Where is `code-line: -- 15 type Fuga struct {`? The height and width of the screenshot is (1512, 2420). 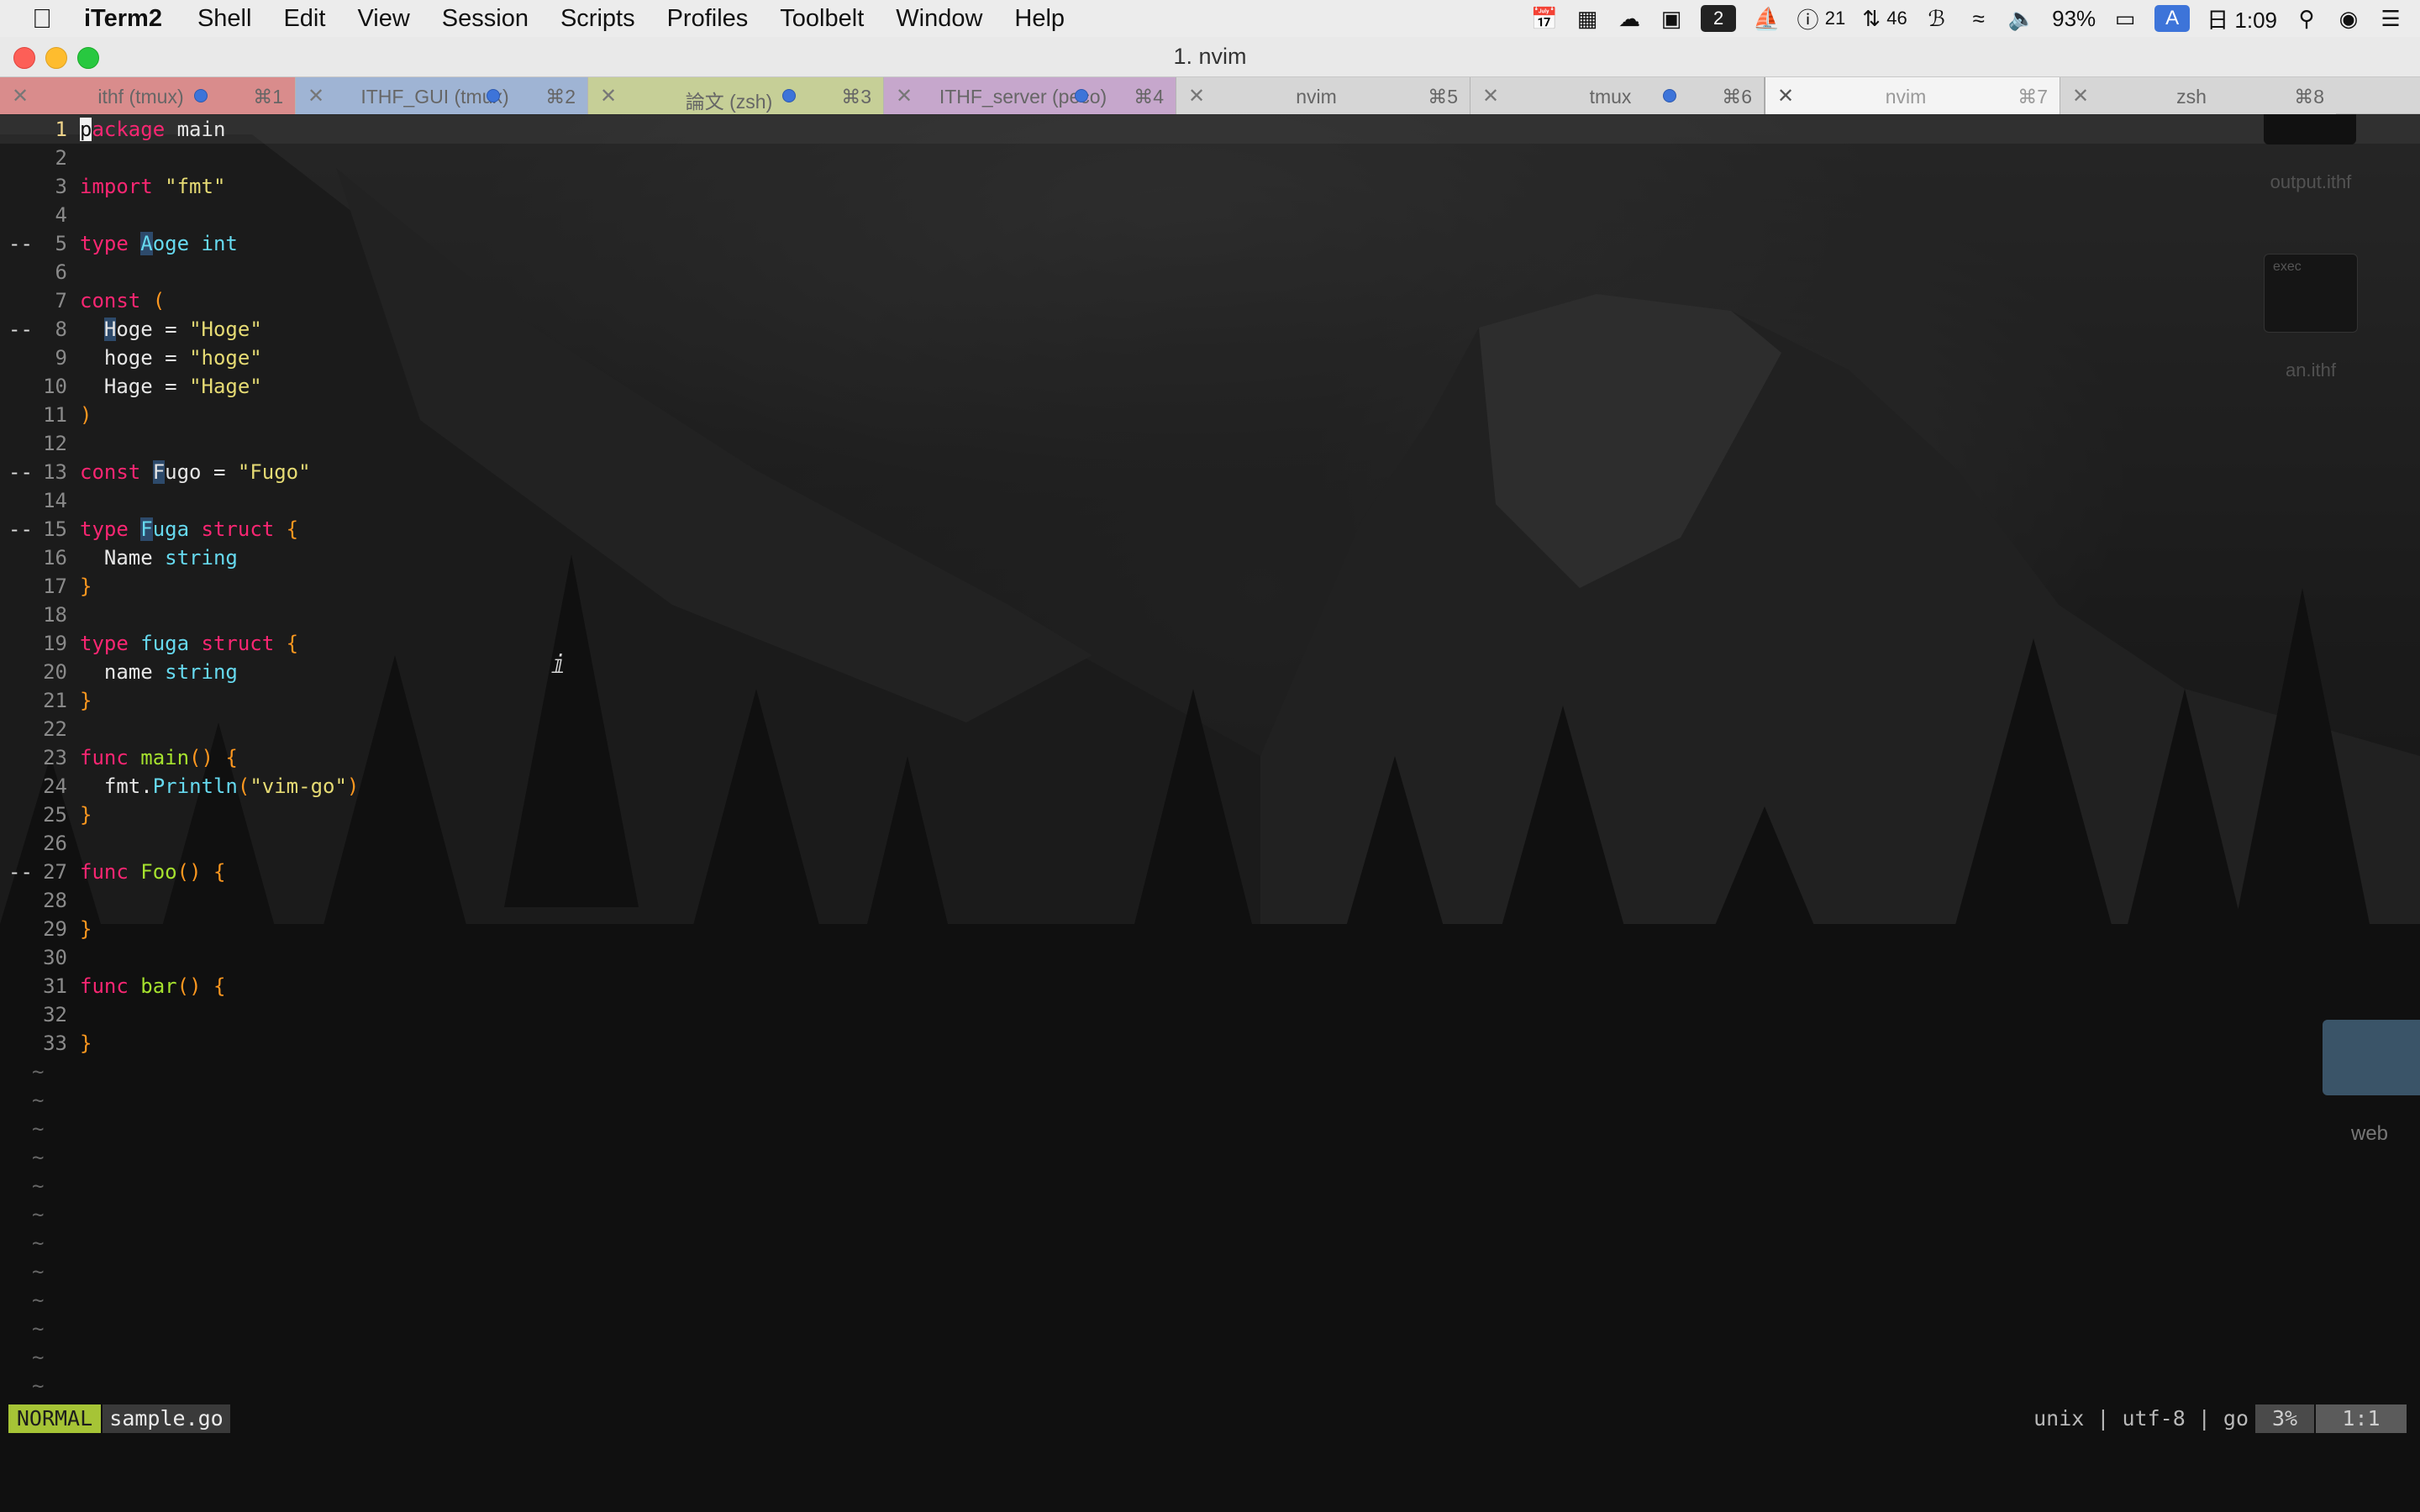 code-line: -- 15 type Fuga struct { is located at coordinates (1210, 529).